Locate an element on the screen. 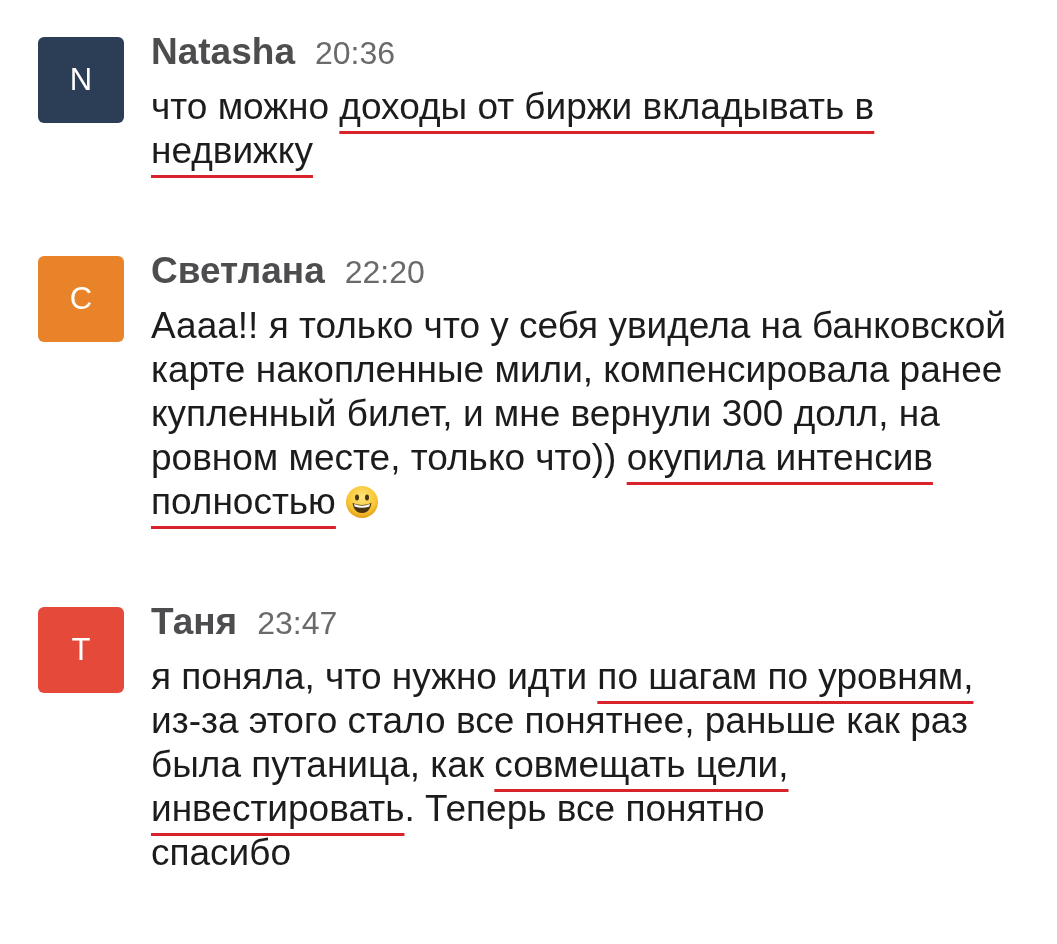 The height and width of the screenshot is (944, 1057). message-time: 23:47 is located at coordinates (297, 623).